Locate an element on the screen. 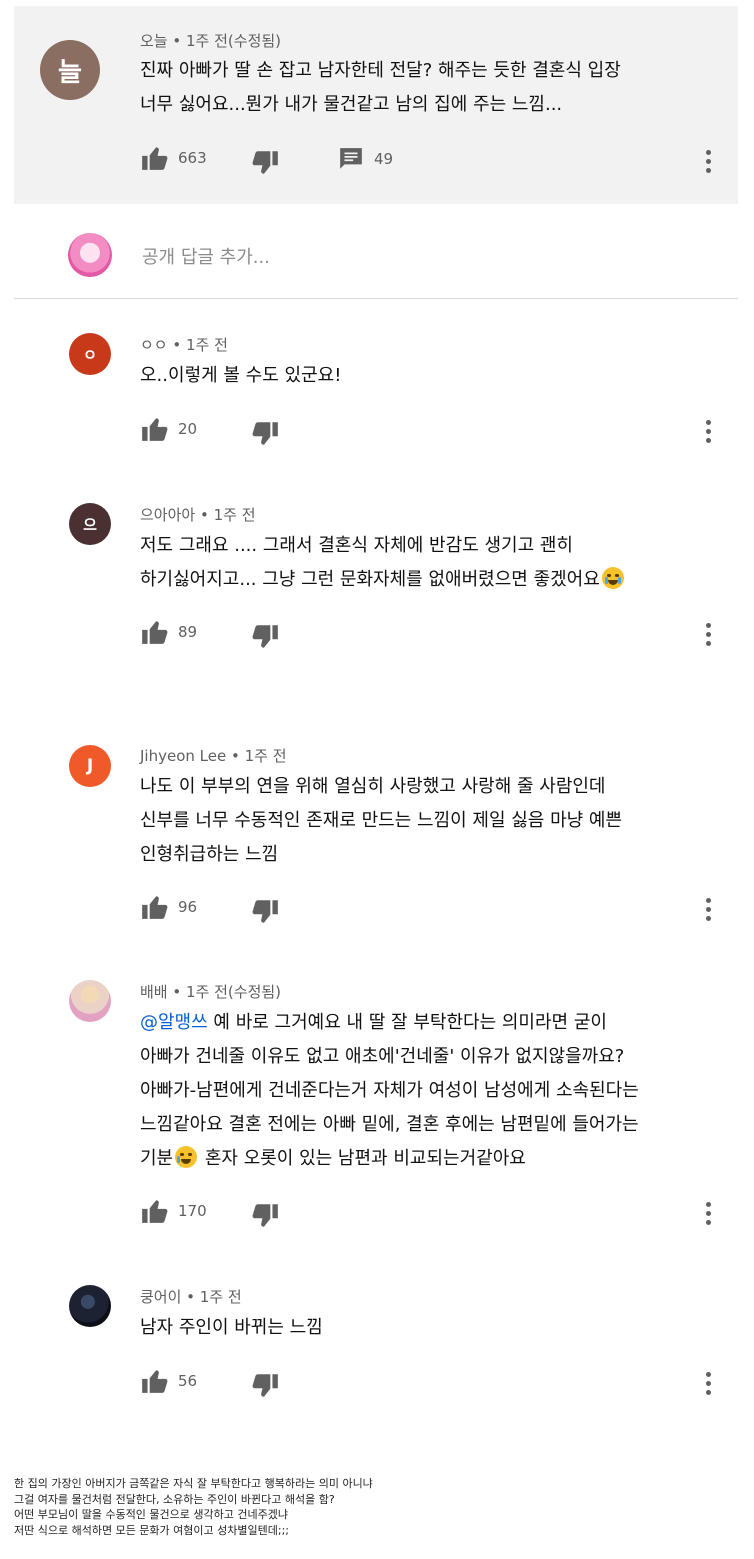  reply-count: 49 is located at coordinates (384, 159).